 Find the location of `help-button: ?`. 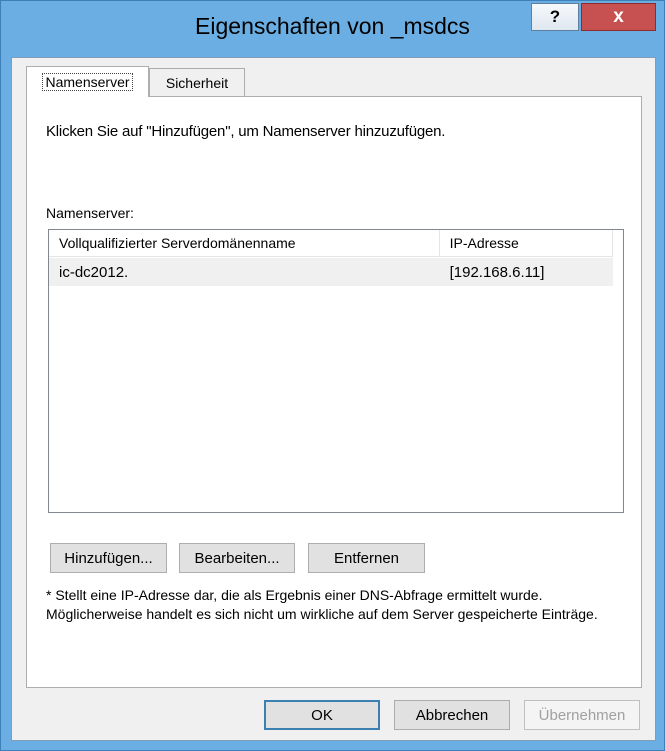

help-button: ? is located at coordinates (555, 17).